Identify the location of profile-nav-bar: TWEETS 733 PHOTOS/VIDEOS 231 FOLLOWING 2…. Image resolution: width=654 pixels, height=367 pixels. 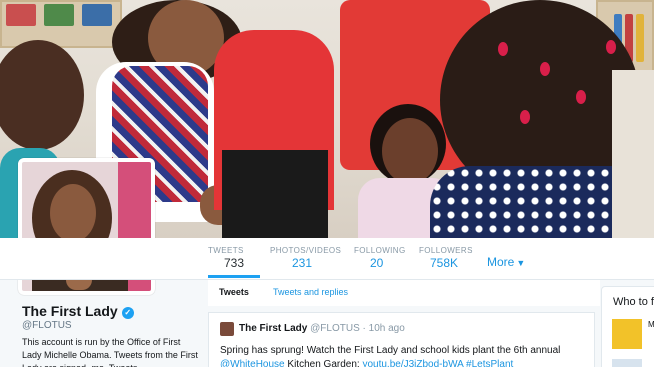
(327, 259).